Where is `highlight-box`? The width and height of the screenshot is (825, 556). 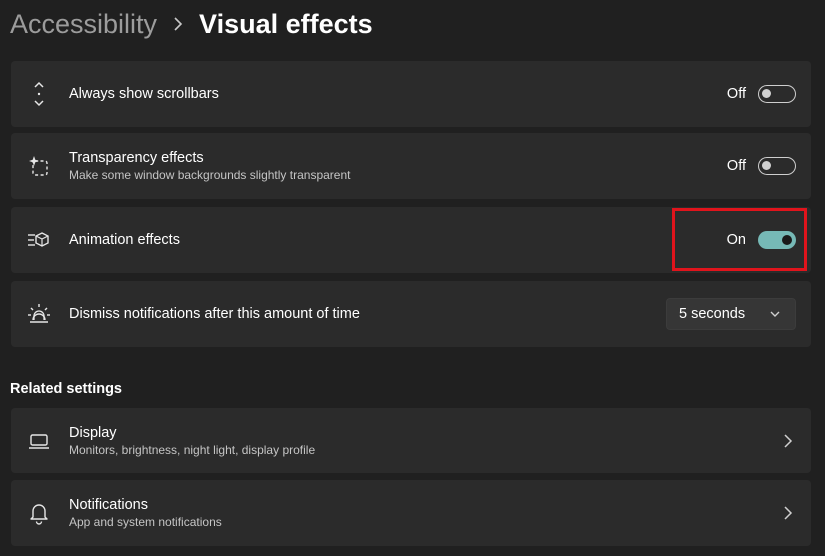 highlight-box is located at coordinates (739, 239).